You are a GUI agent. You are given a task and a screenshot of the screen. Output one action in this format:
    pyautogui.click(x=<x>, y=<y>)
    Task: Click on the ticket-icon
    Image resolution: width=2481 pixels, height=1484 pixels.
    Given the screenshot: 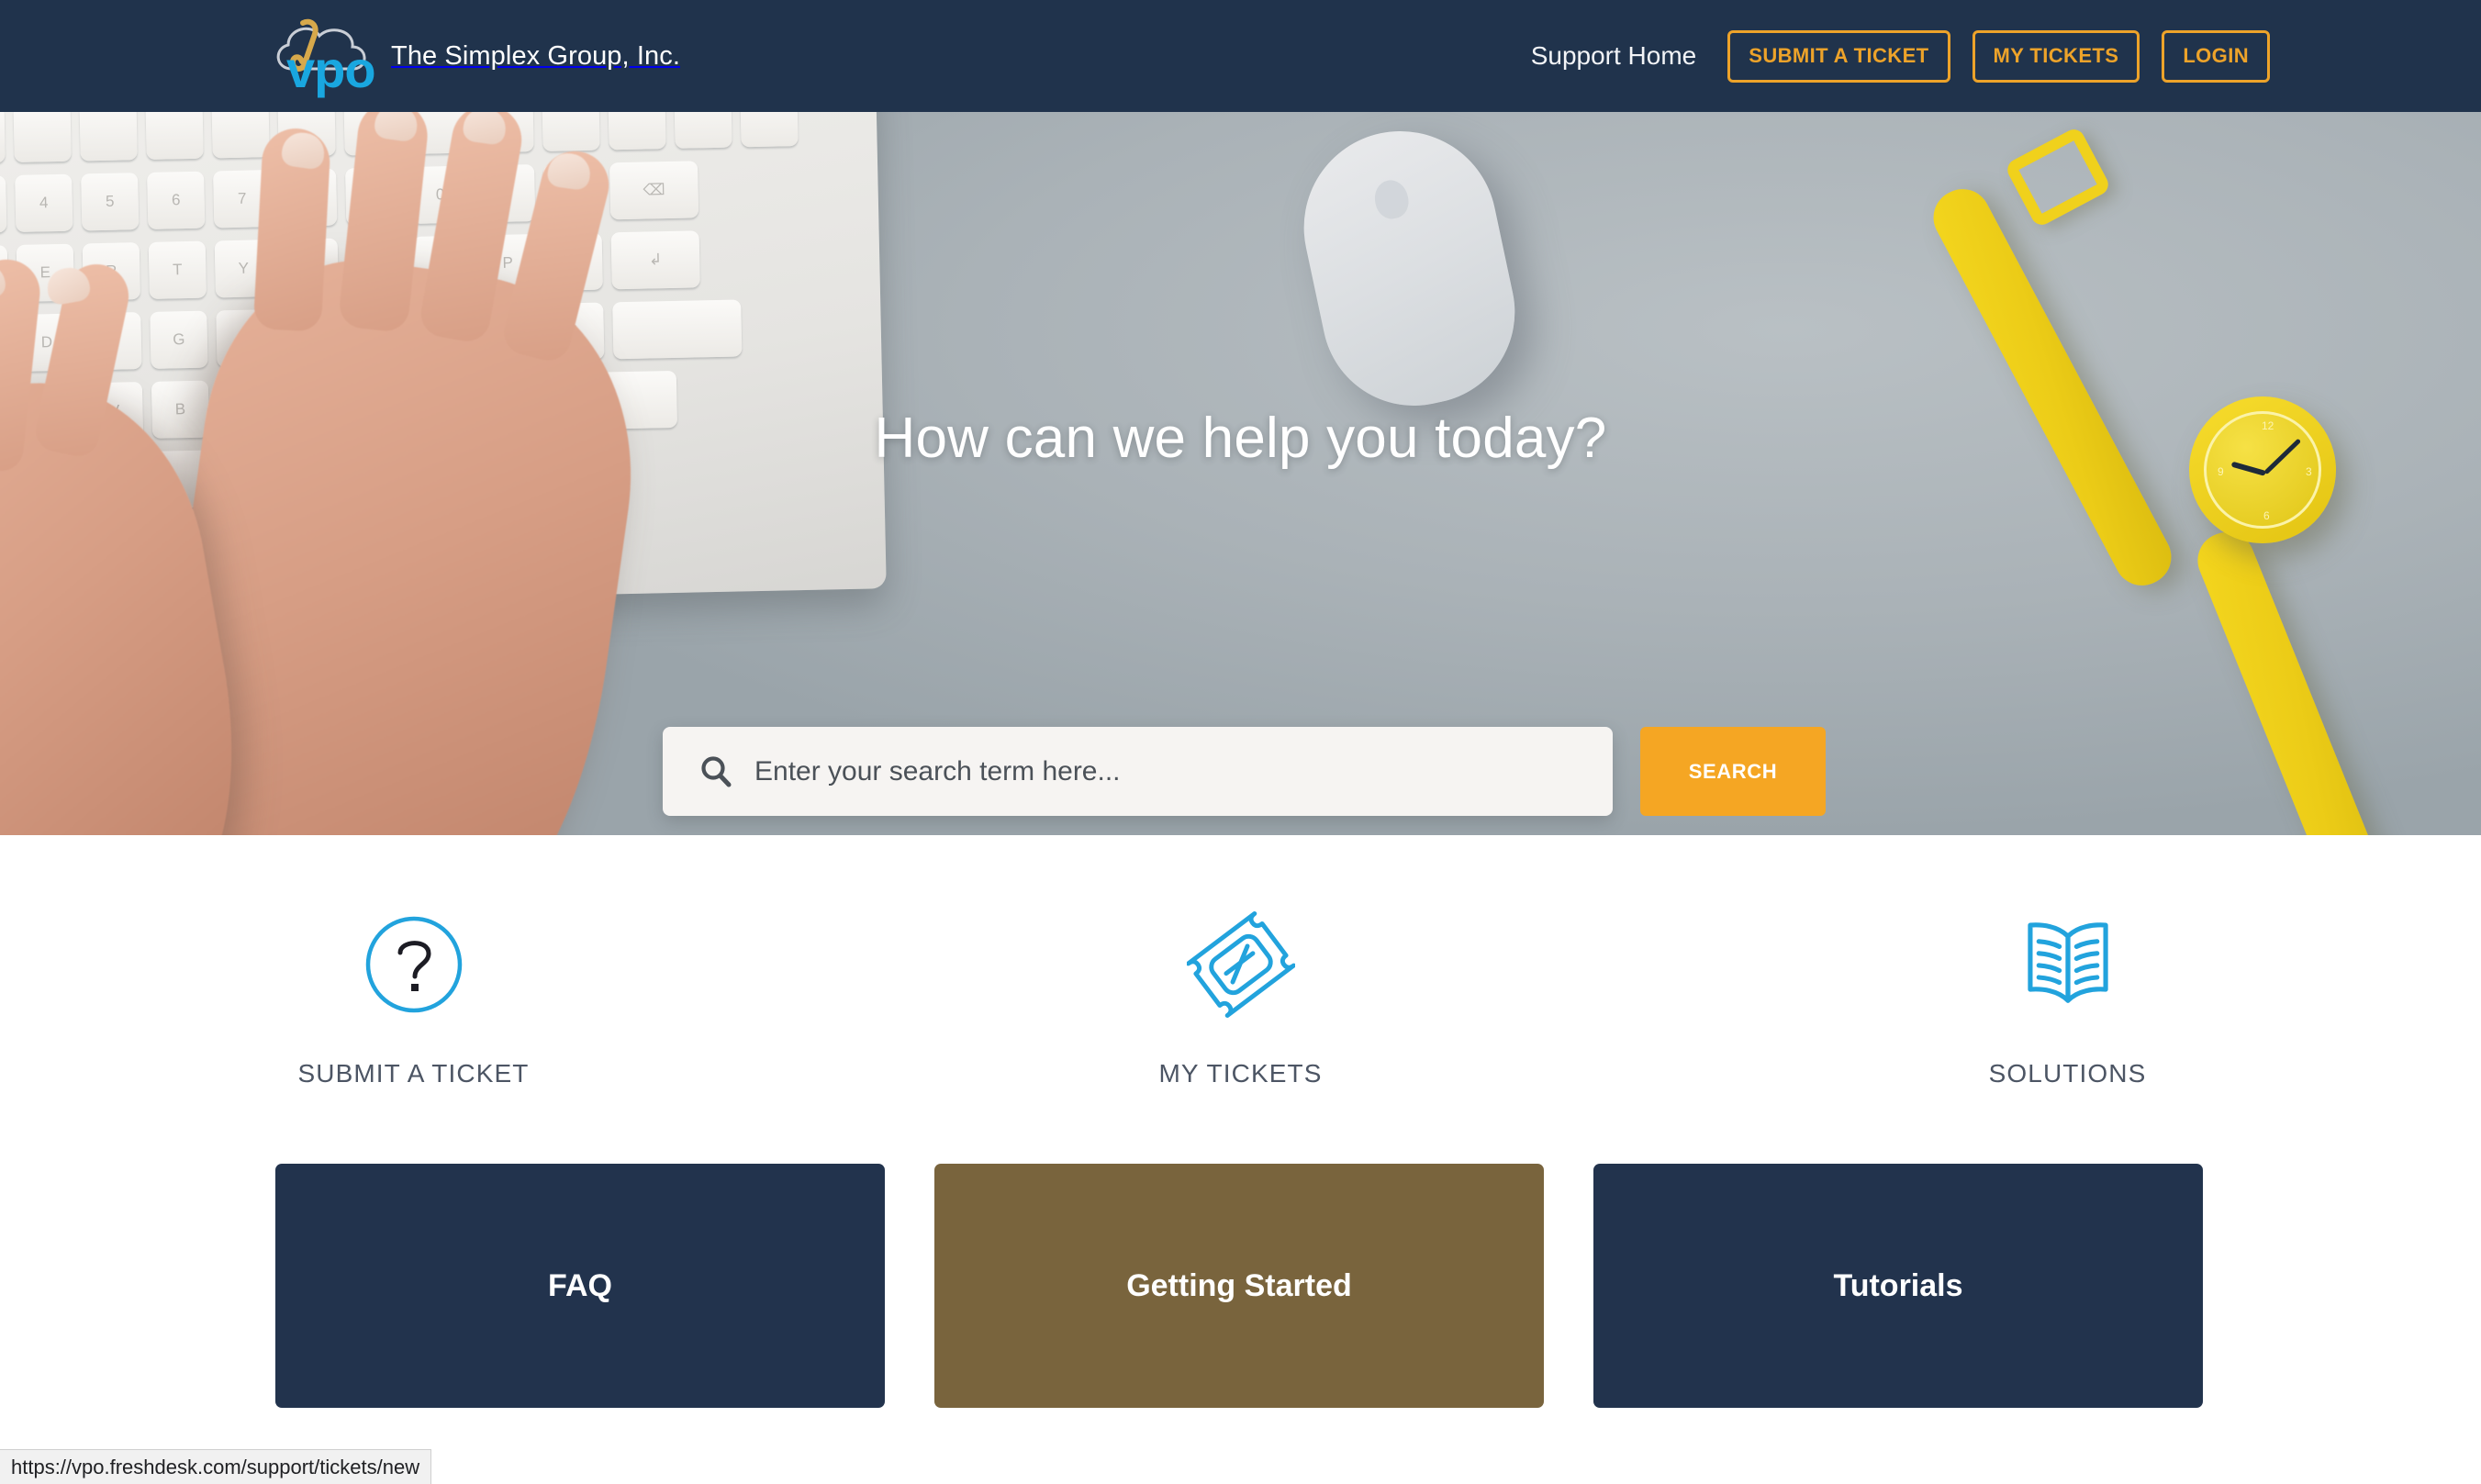 What is the action you would take?
    pyautogui.click(x=1240, y=964)
    